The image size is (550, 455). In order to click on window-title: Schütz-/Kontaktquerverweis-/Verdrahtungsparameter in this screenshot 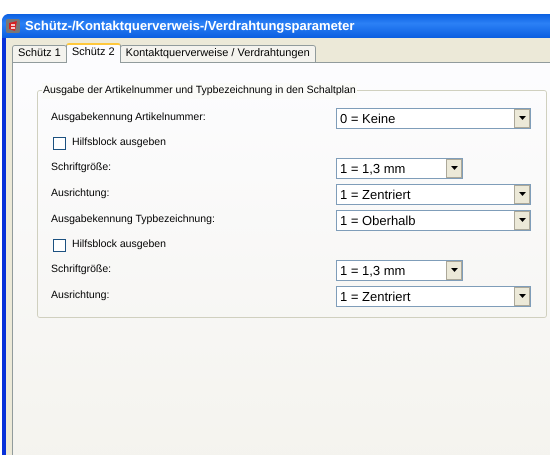, I will do `click(189, 26)`.